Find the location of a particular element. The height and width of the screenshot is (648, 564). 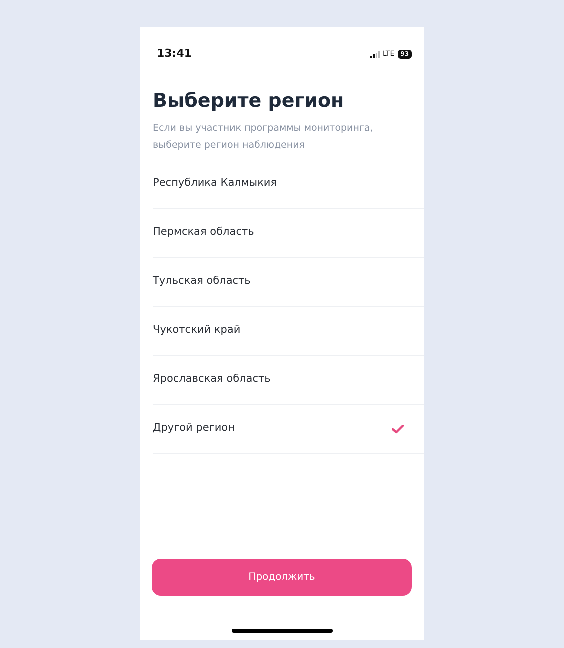

page-subtitle: Если вы участник программы мониторинга, выберите регион наблюдения is located at coordinates (263, 137).